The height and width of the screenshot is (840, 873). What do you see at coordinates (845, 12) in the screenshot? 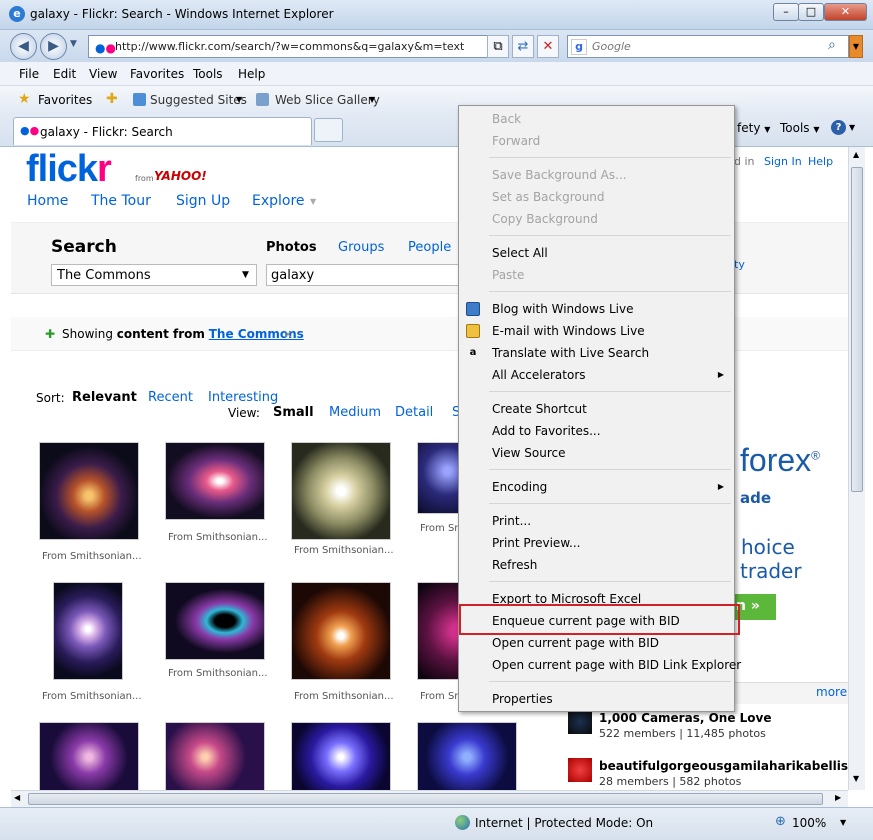
I see `close-button: ✕` at bounding box center [845, 12].